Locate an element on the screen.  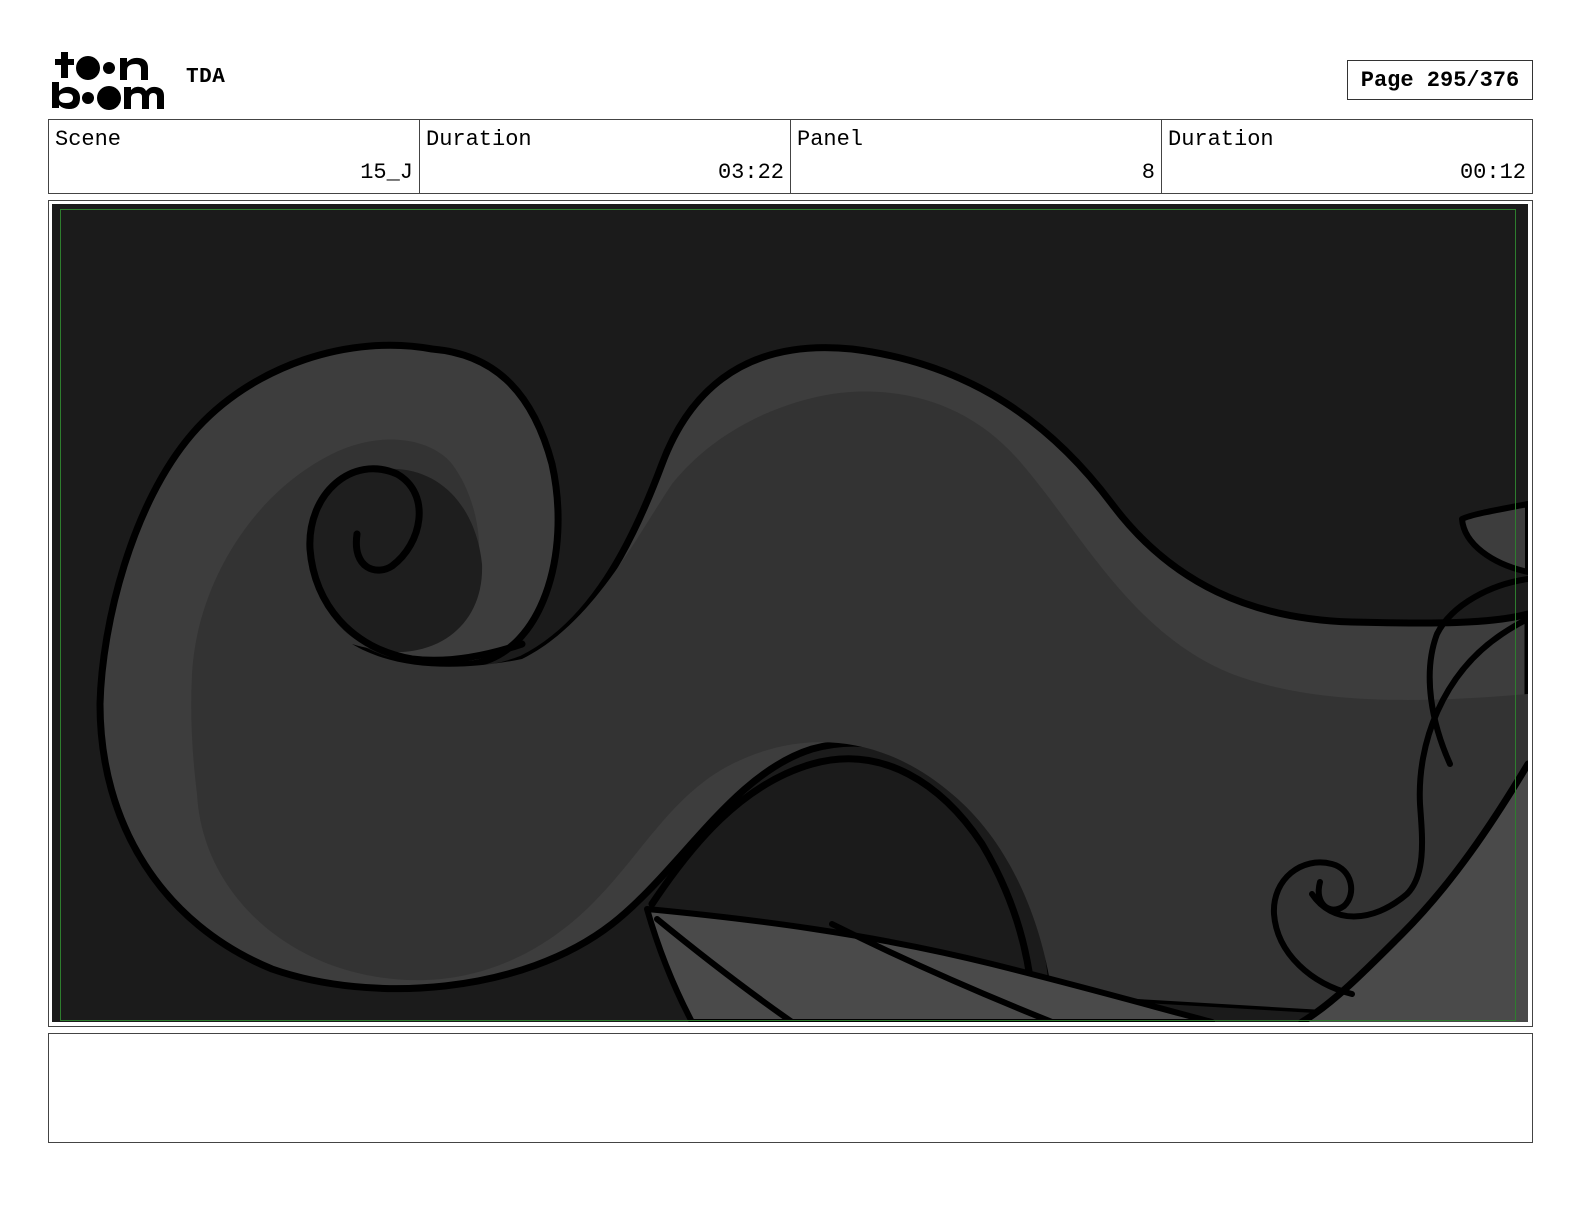
panel-value: 8 is located at coordinates (1148, 172).